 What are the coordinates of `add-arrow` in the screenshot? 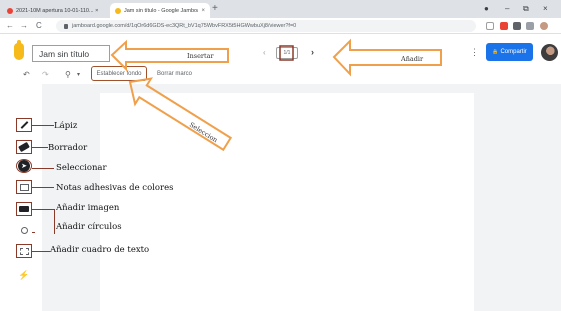 It's located at (387, 57).